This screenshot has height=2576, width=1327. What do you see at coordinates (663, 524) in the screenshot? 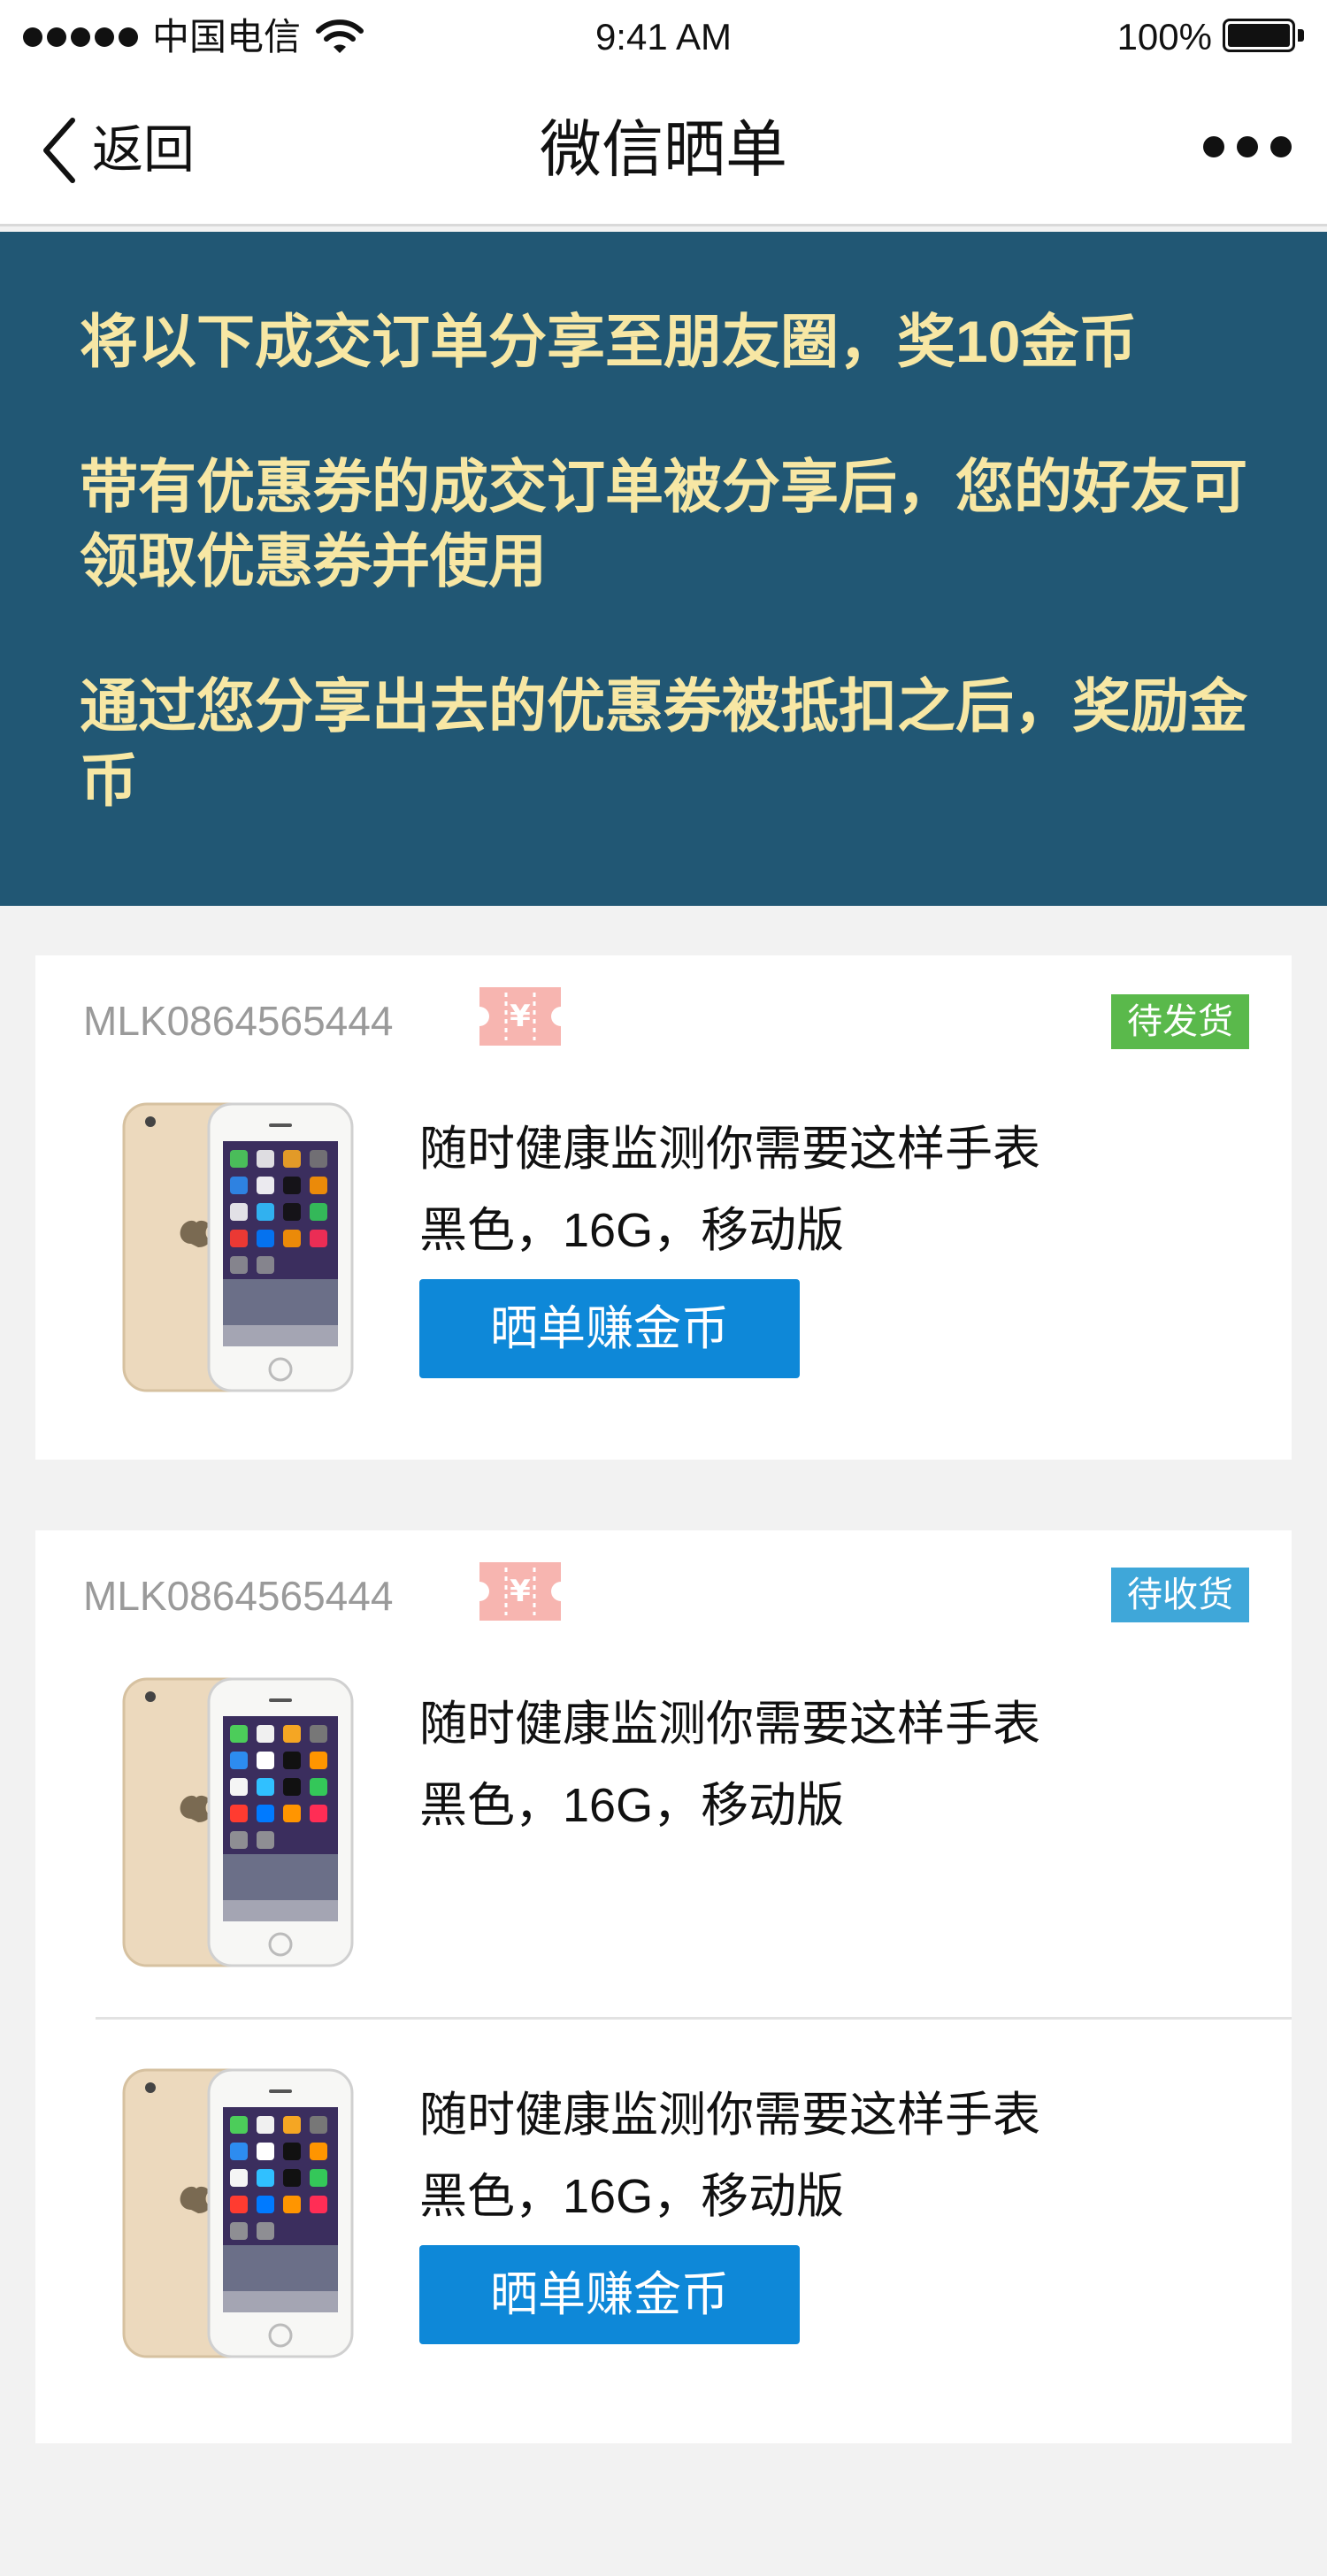
I see `banner-coupon-text: 带有优惠券的成交订单被分享后，您的好友可领取优惠券并使用` at bounding box center [663, 524].